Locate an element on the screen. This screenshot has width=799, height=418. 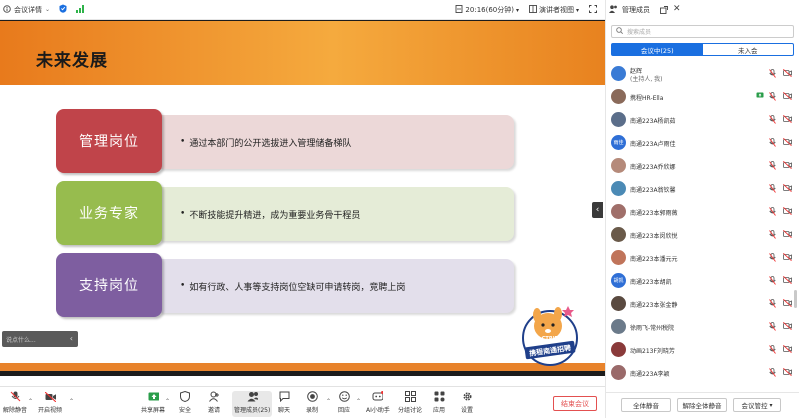
meeting-control-button: 会议管控 ▾ is located at coordinates (757, 405).